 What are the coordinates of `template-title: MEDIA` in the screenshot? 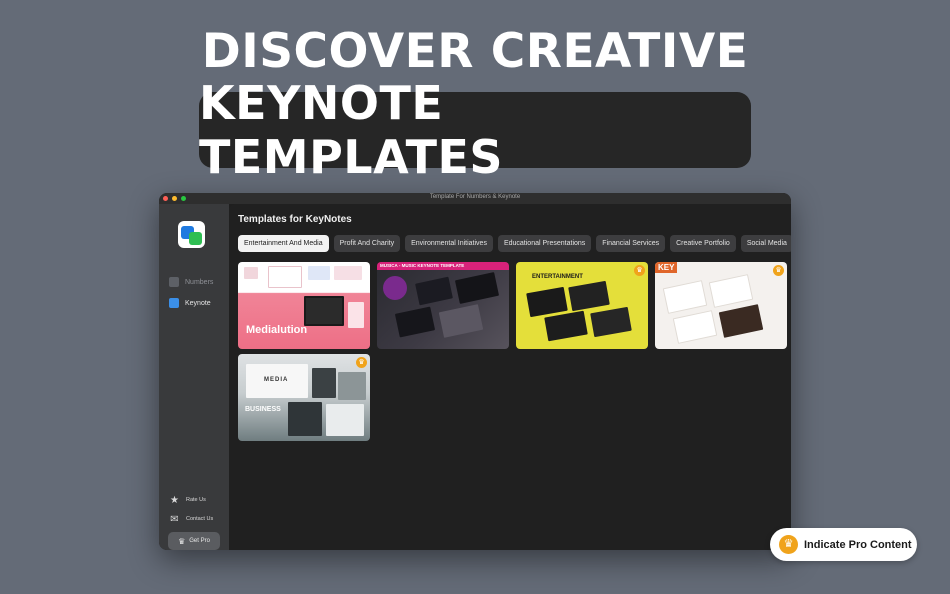 It's located at (276, 380).